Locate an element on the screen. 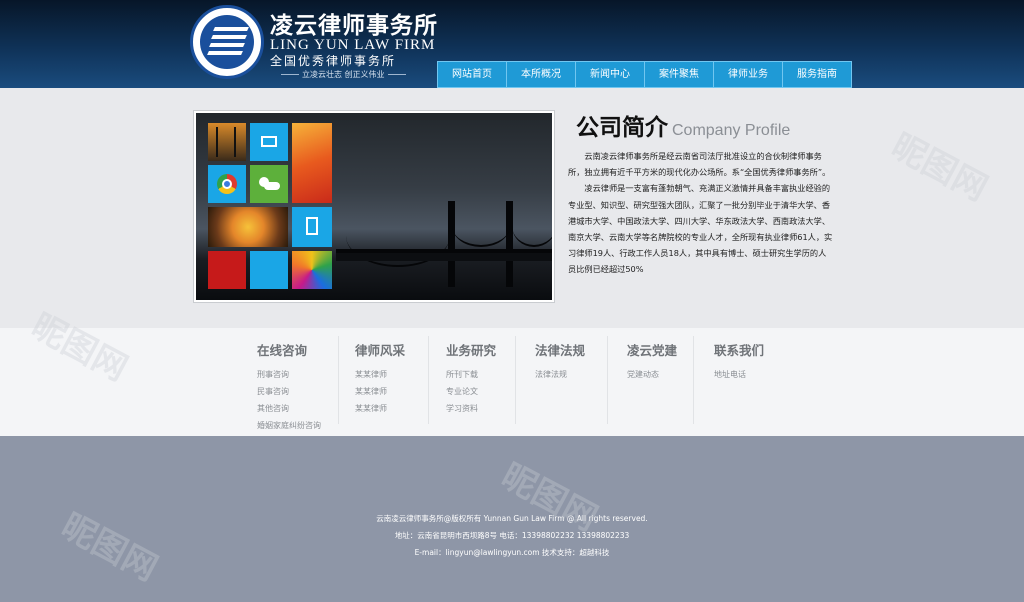 The height and width of the screenshot is (602, 1024). column-laws: 法律法规 法律法规 is located at coordinates (560, 361).